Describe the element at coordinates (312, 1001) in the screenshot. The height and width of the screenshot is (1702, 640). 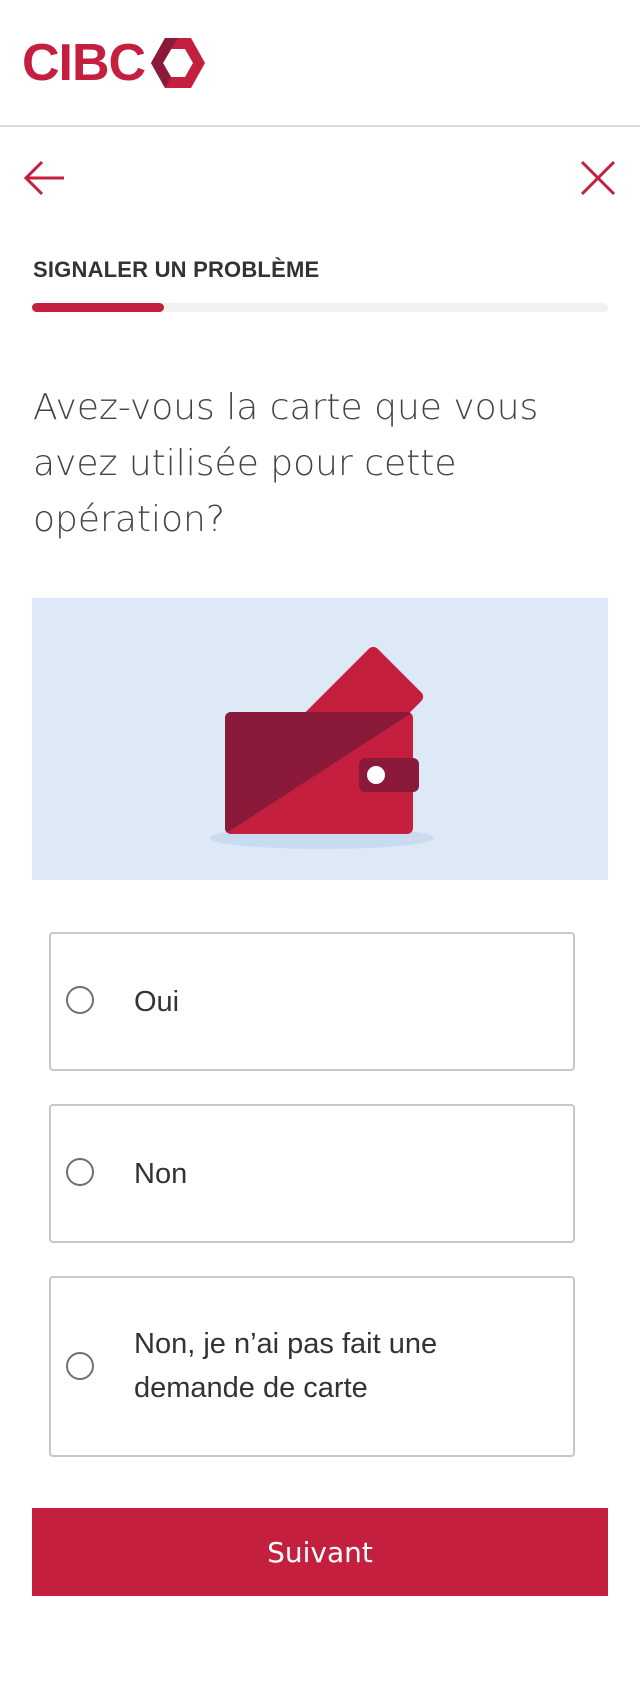
I see `option-oui: Oui` at that location.